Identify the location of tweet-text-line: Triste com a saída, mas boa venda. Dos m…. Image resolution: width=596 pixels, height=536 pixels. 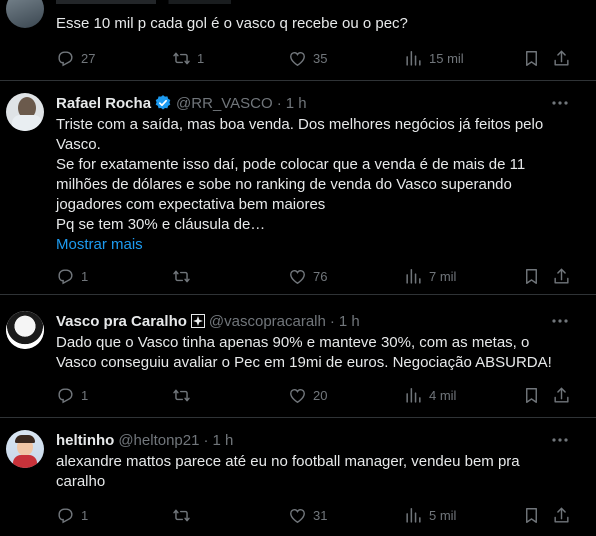
(300, 124).